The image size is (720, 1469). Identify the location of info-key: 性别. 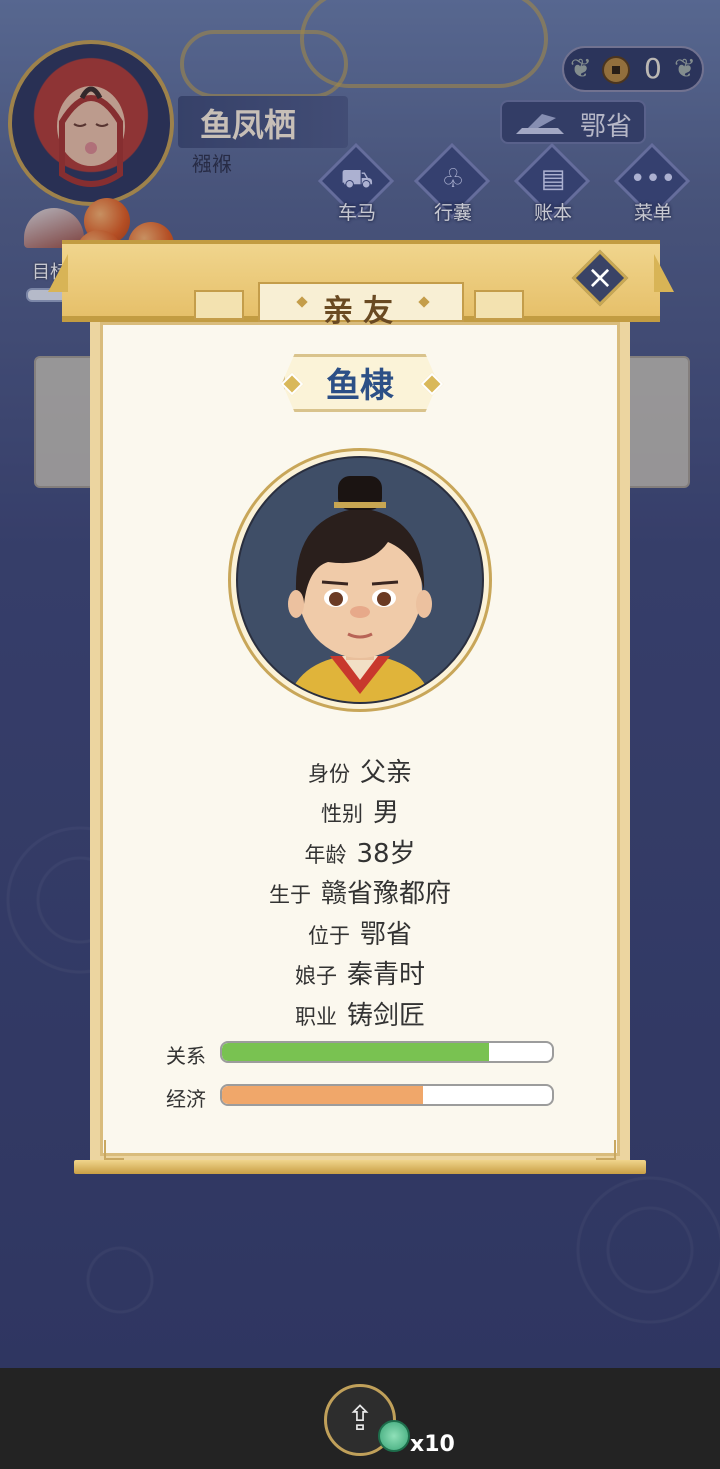
(341, 814).